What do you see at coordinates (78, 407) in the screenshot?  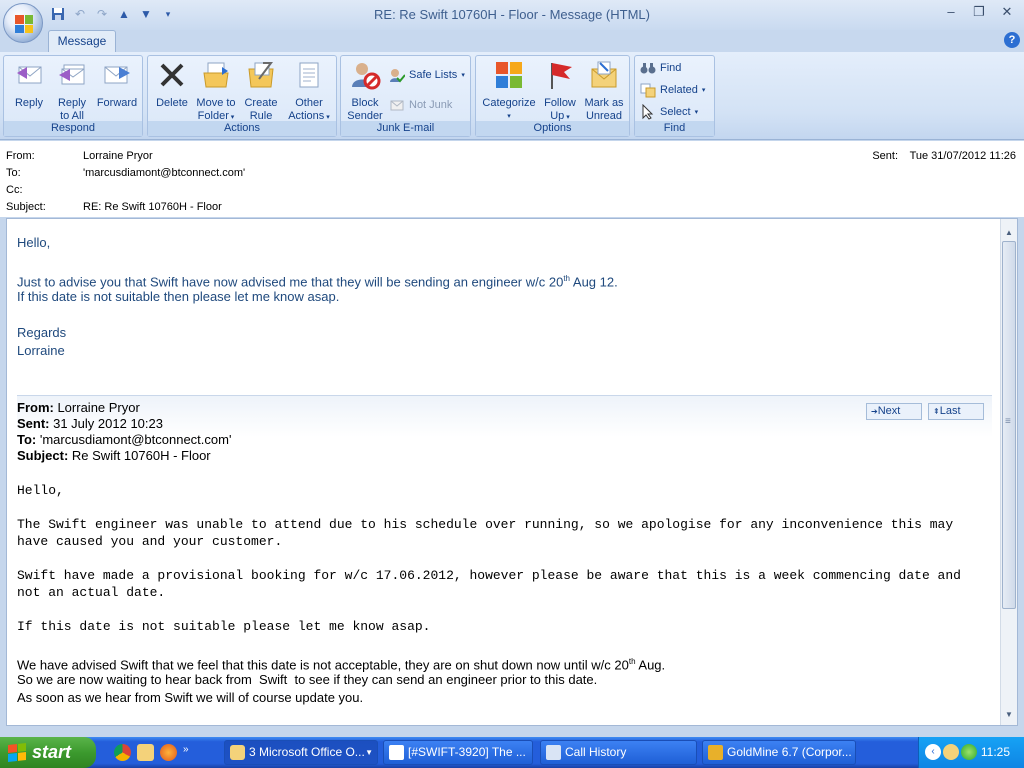 I see `quoted-from: From: Lorraine Pryor` at bounding box center [78, 407].